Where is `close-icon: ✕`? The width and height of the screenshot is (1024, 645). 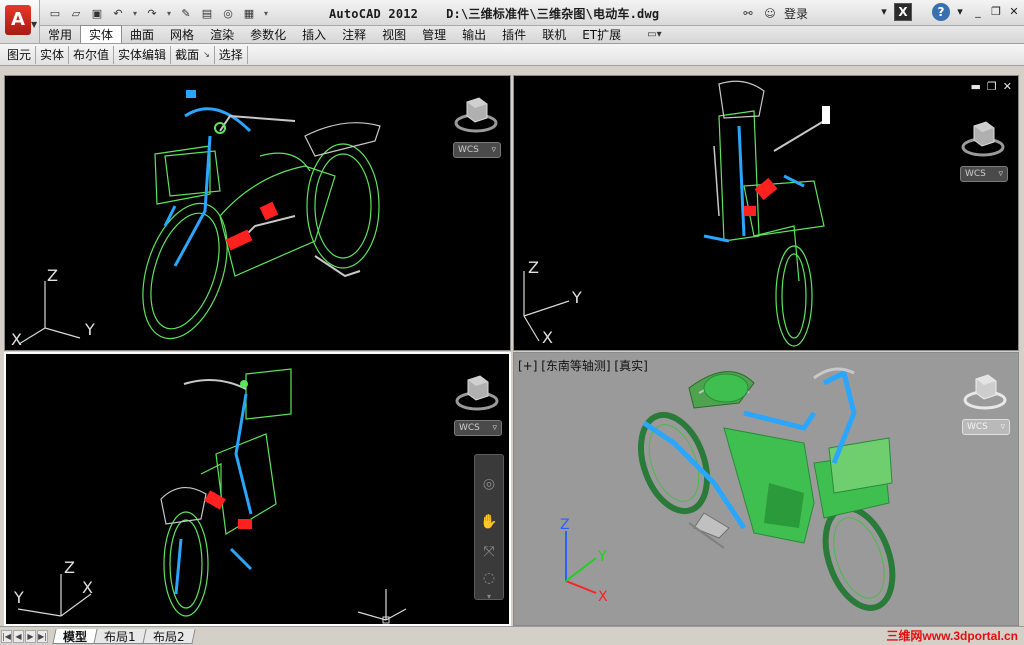
close-icon: ✕ is located at coordinates (1014, 11).